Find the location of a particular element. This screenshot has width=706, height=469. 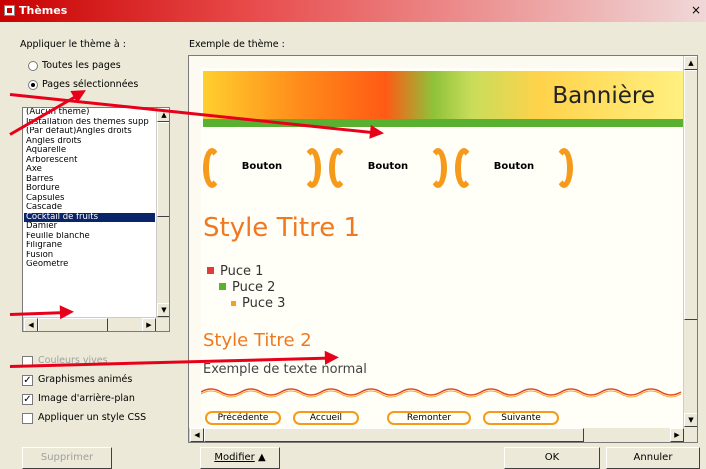

theme-list-item: Bordure is located at coordinates (89, 189).